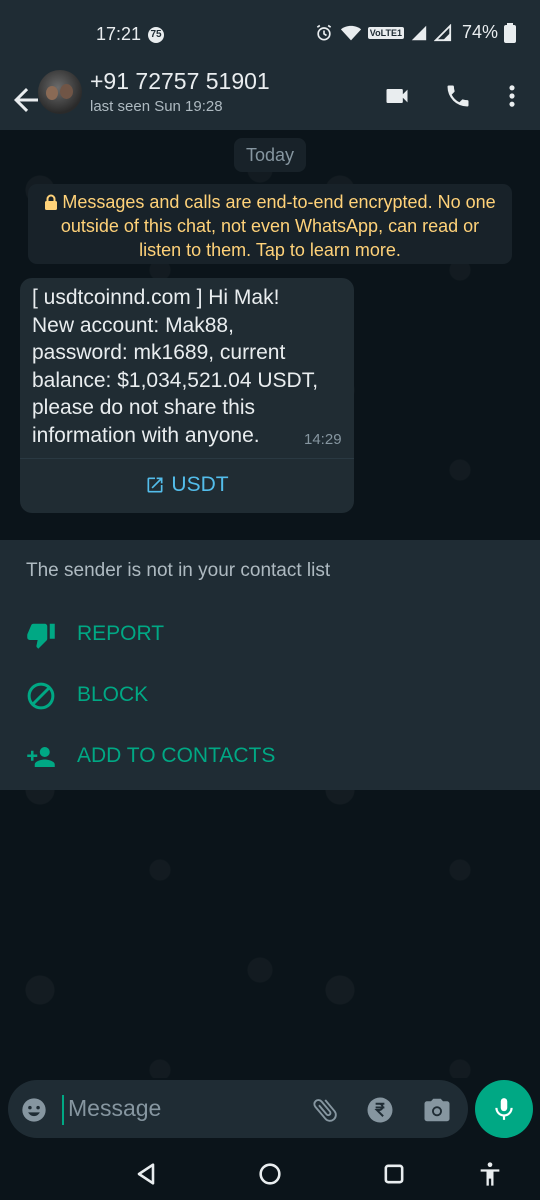  I want to click on add-to-contacts-label: ADD TO CONTACTS, so click(176, 755).